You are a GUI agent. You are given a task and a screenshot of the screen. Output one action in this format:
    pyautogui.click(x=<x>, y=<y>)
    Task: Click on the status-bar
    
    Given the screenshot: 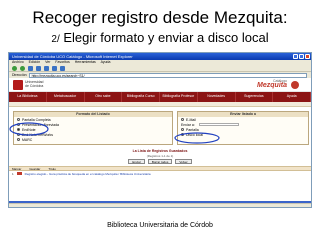 What is the action you would take?
    pyautogui.click(x=160, y=205)
    